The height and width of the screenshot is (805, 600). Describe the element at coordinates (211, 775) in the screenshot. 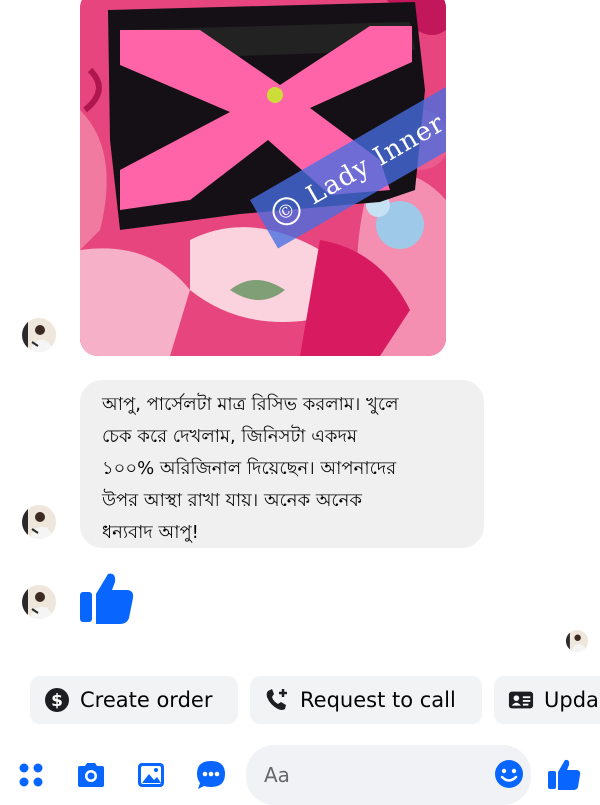

I see `chat-bubble-icon` at that location.